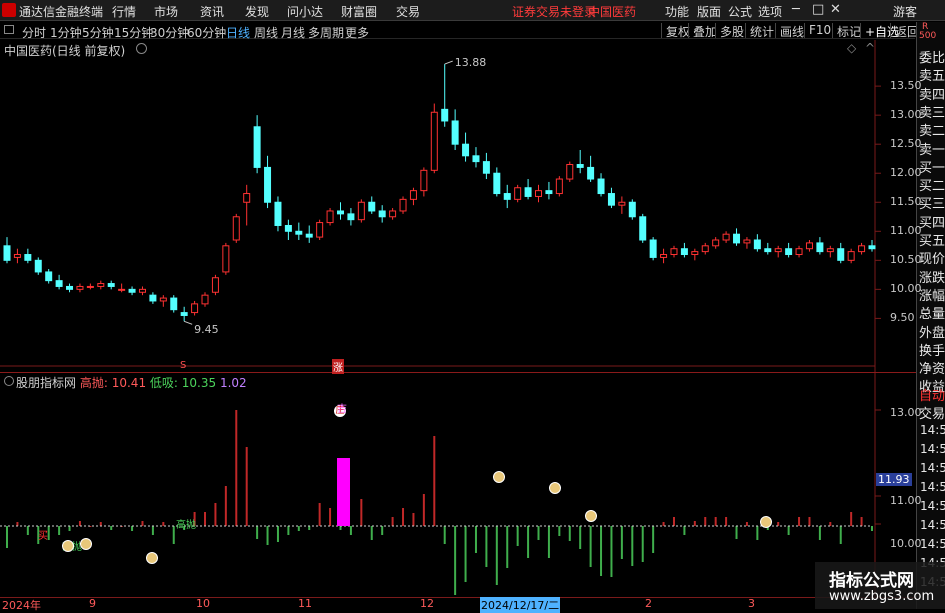 Image resolution: width=945 pixels, height=613 pixels. I want to click on close-button: ✕, so click(835, 9).